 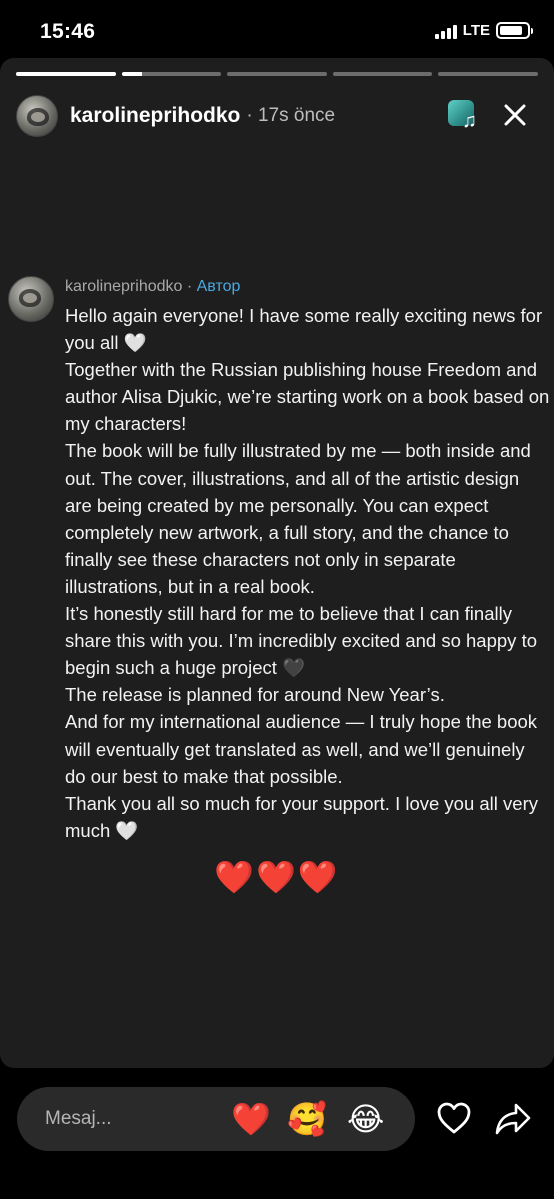 I want to click on story-header: karolineprihodko · 17s önce ♫, so click(x=277, y=116).